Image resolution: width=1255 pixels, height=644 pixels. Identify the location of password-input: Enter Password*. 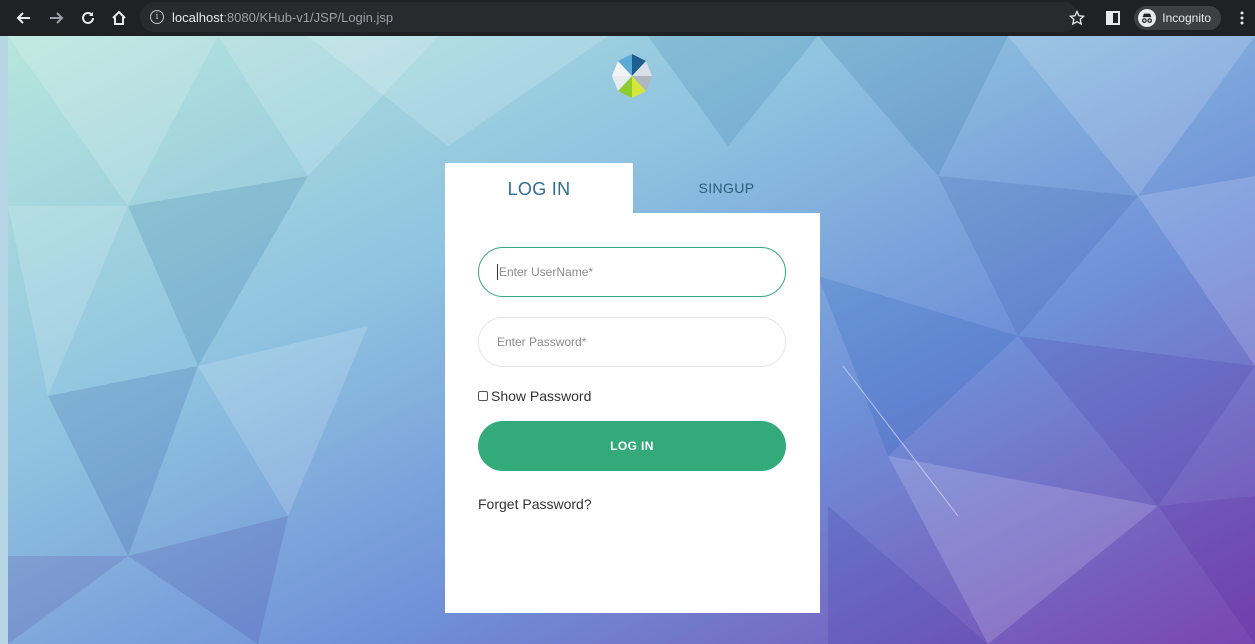
(632, 342).